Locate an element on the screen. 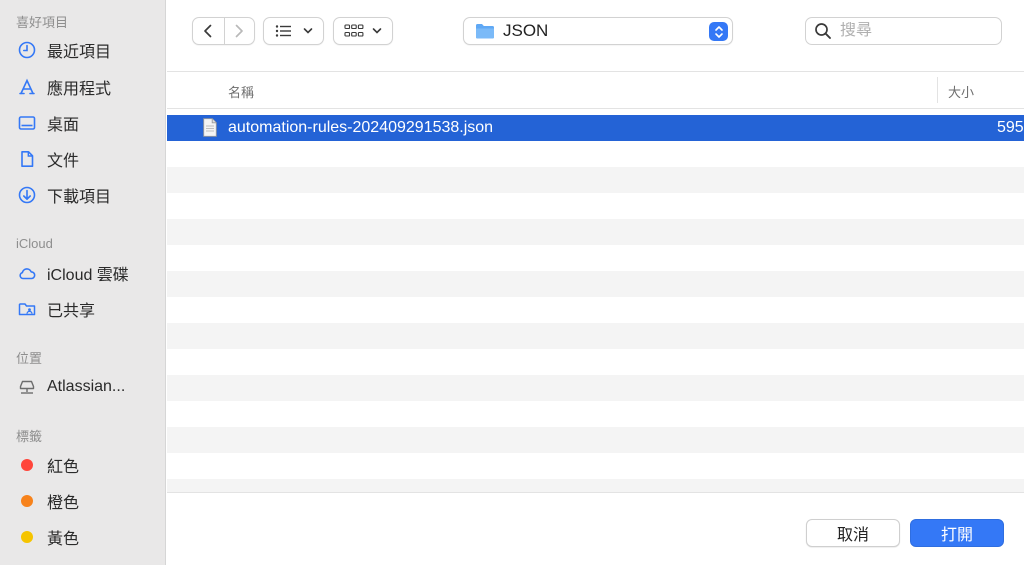  sidebar-item-label: 已共享 is located at coordinates (71, 311).